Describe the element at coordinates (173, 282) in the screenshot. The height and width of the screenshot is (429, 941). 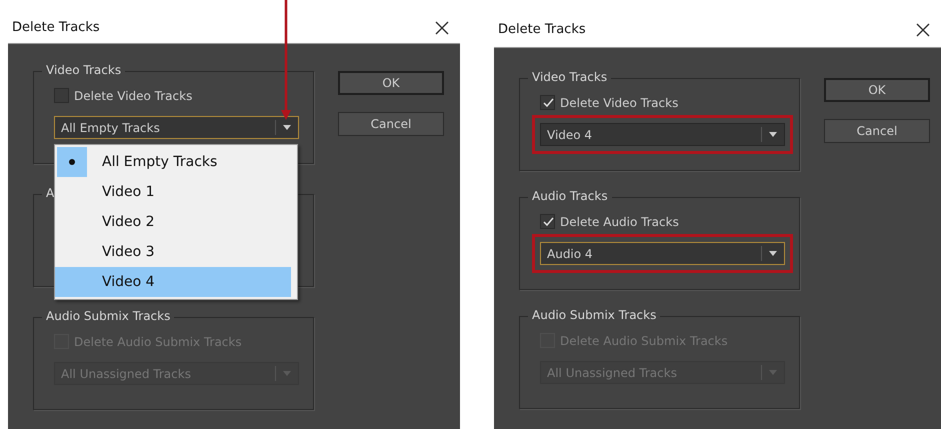
I see `menu-item: Video 4` at that location.